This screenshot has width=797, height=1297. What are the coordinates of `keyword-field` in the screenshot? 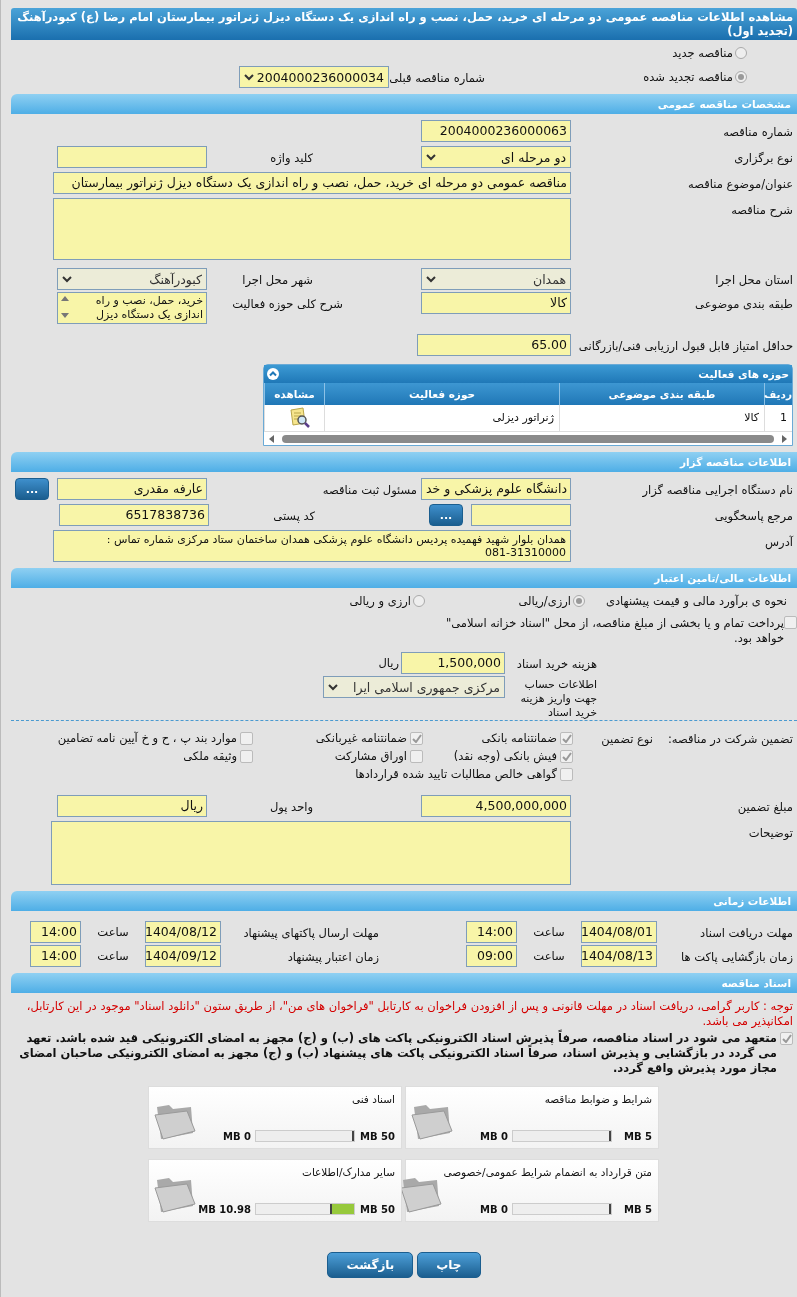 It's located at (132, 157).